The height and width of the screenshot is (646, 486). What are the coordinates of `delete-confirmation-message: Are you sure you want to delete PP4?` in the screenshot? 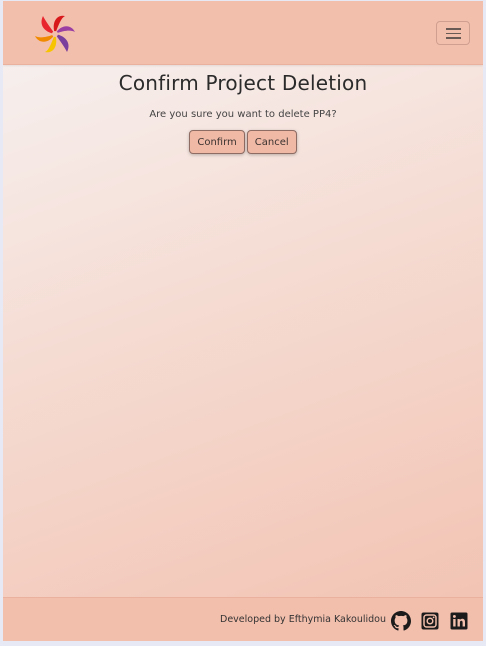 It's located at (243, 114).